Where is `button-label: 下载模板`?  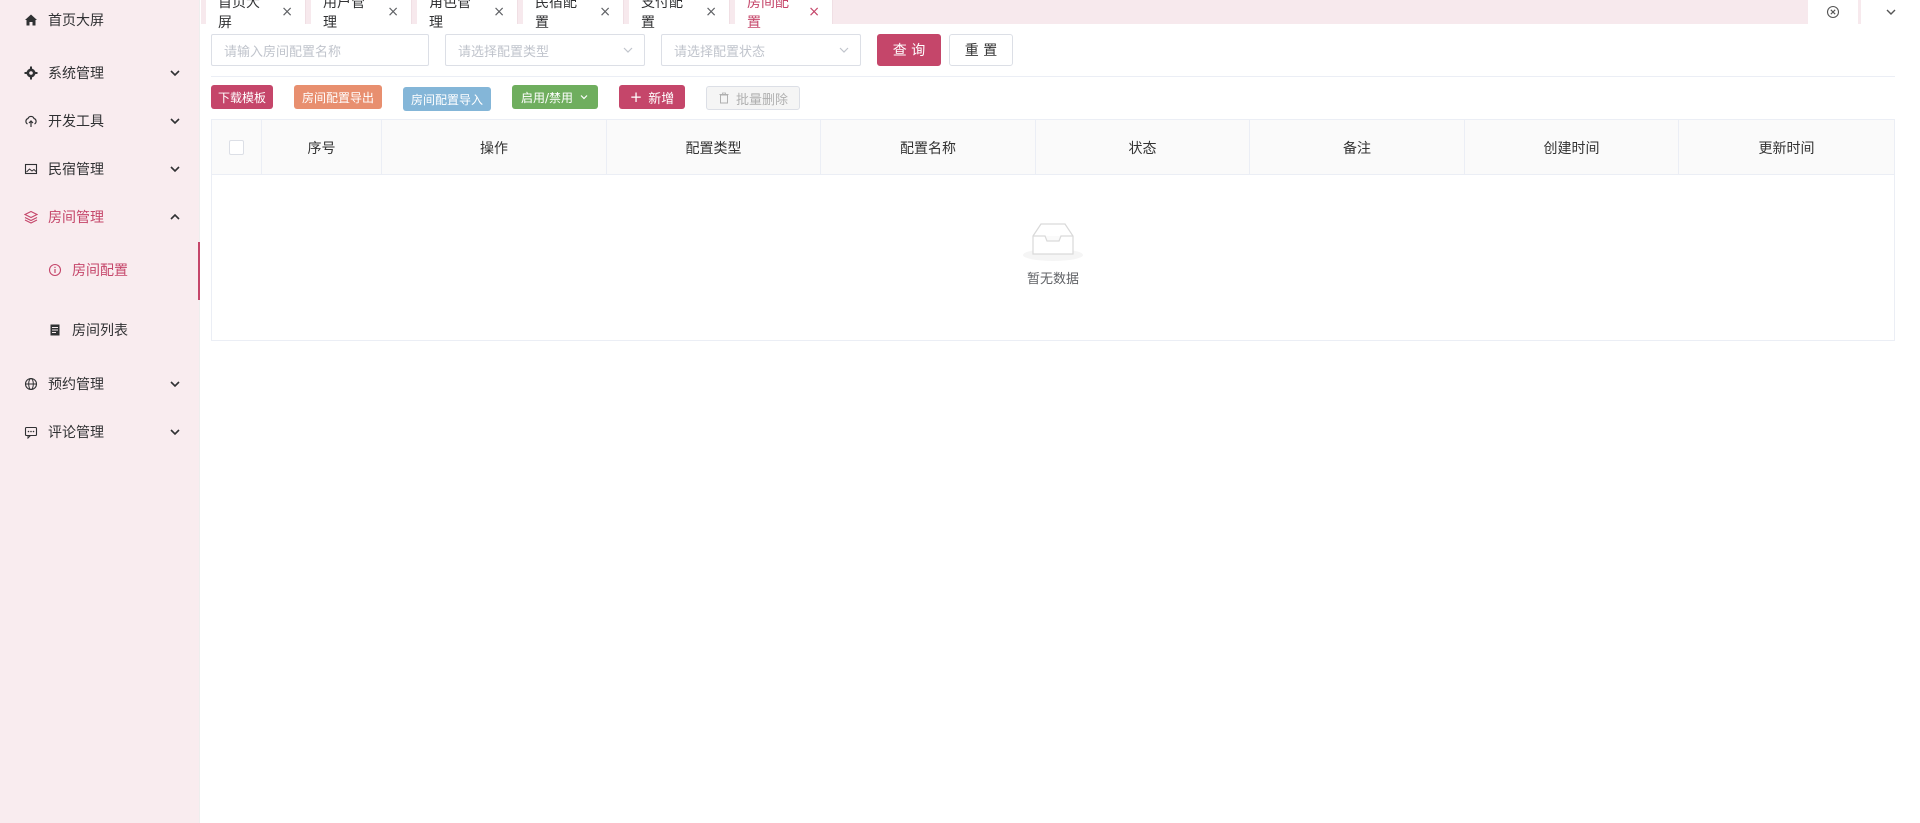
button-label: 下载模板 is located at coordinates (242, 97).